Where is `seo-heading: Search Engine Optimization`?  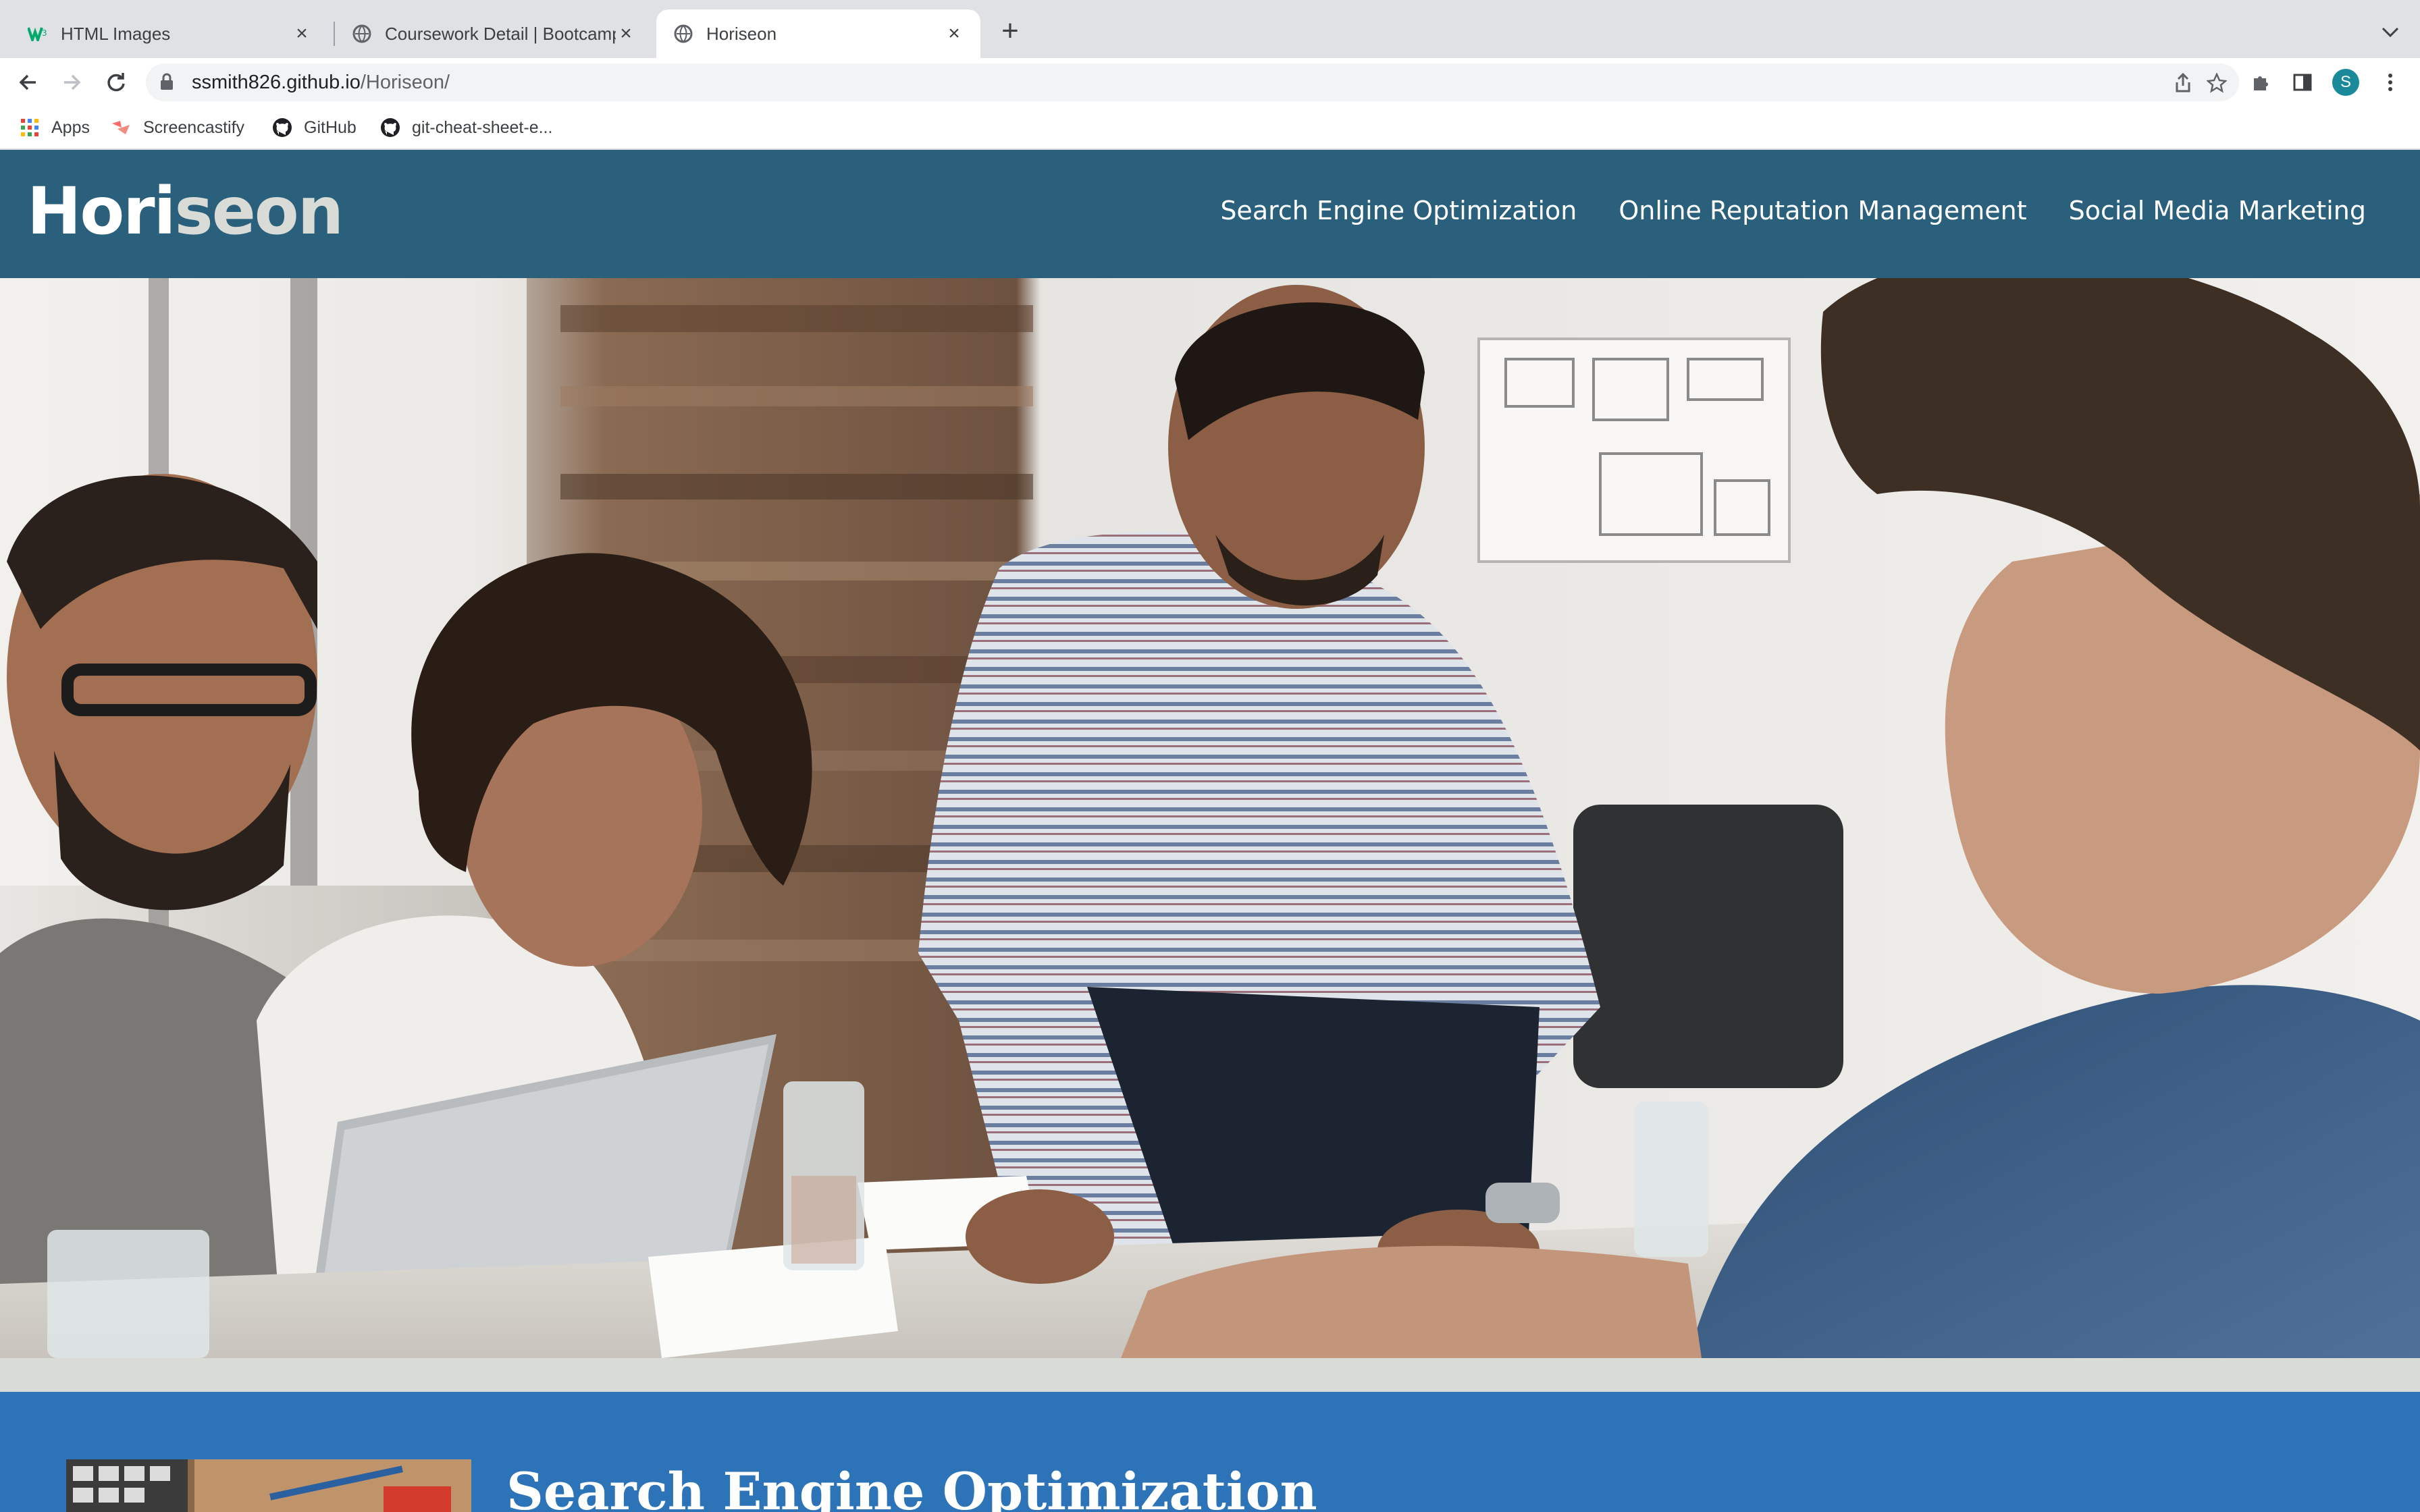
seo-heading: Search Engine Optimization is located at coordinates (911, 1486).